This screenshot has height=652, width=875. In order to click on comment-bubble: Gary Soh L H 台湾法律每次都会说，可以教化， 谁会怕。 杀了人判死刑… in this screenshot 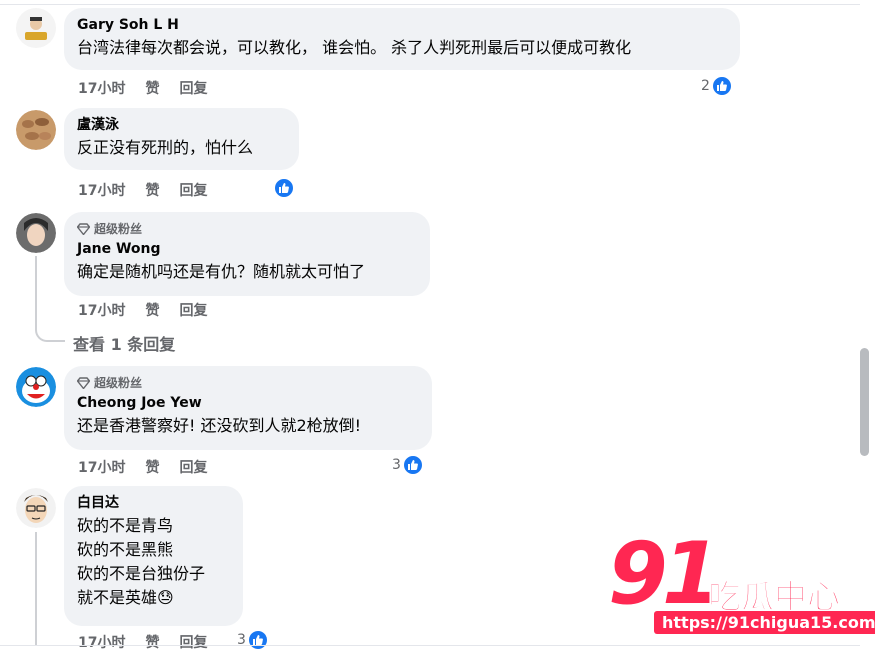, I will do `click(402, 39)`.